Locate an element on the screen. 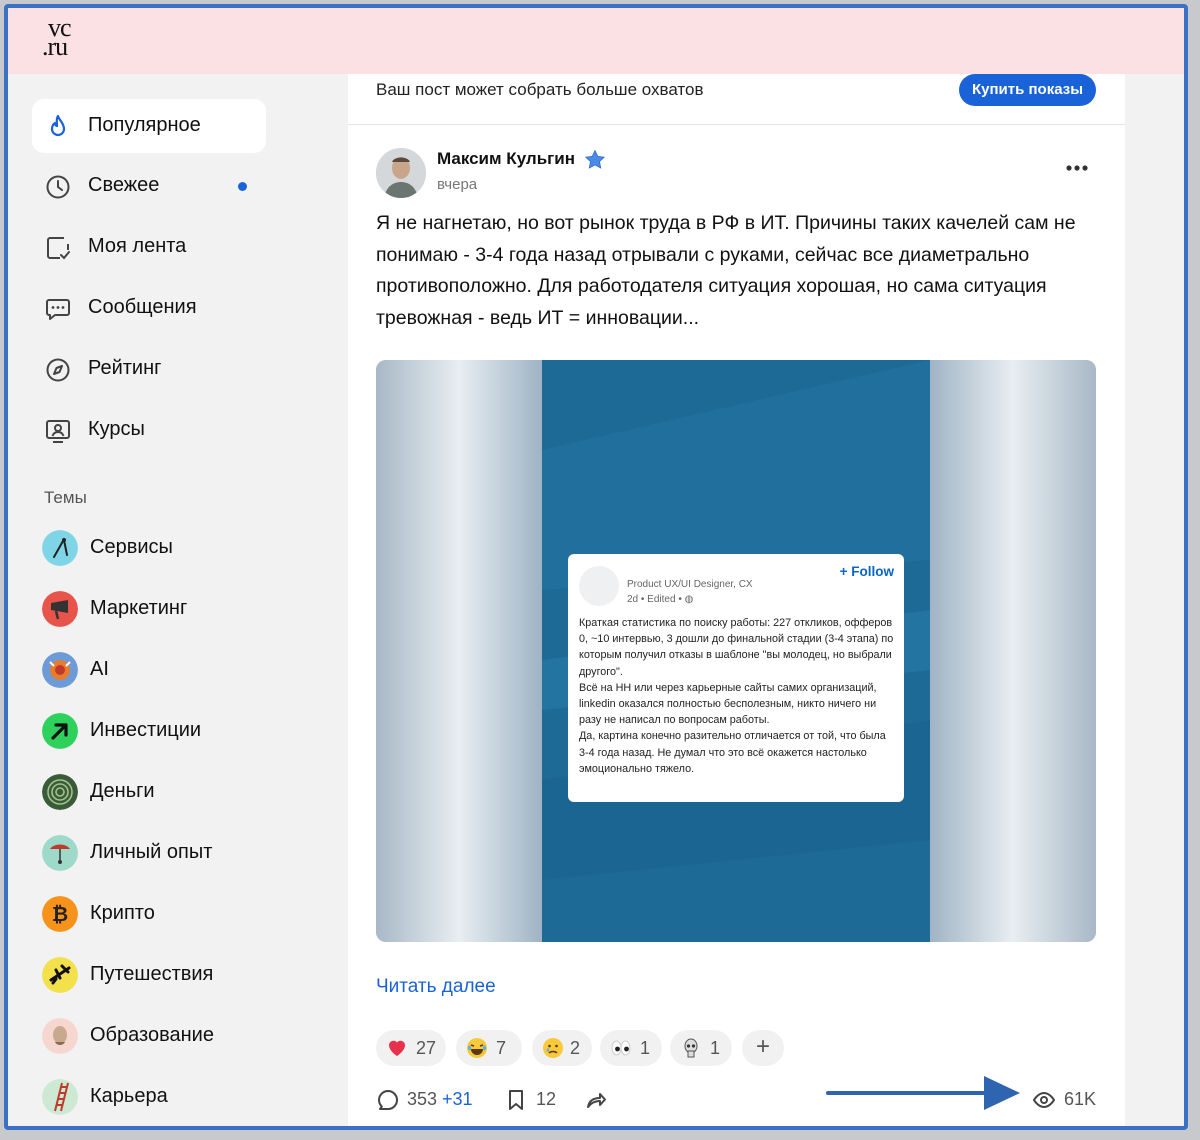 This screenshot has width=1200, height=1140. sidebar-item-label: Свежее is located at coordinates (124, 185).